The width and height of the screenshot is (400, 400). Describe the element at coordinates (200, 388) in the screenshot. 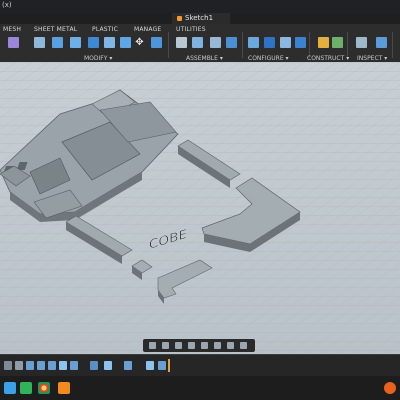

I see `os-taskbar` at that location.